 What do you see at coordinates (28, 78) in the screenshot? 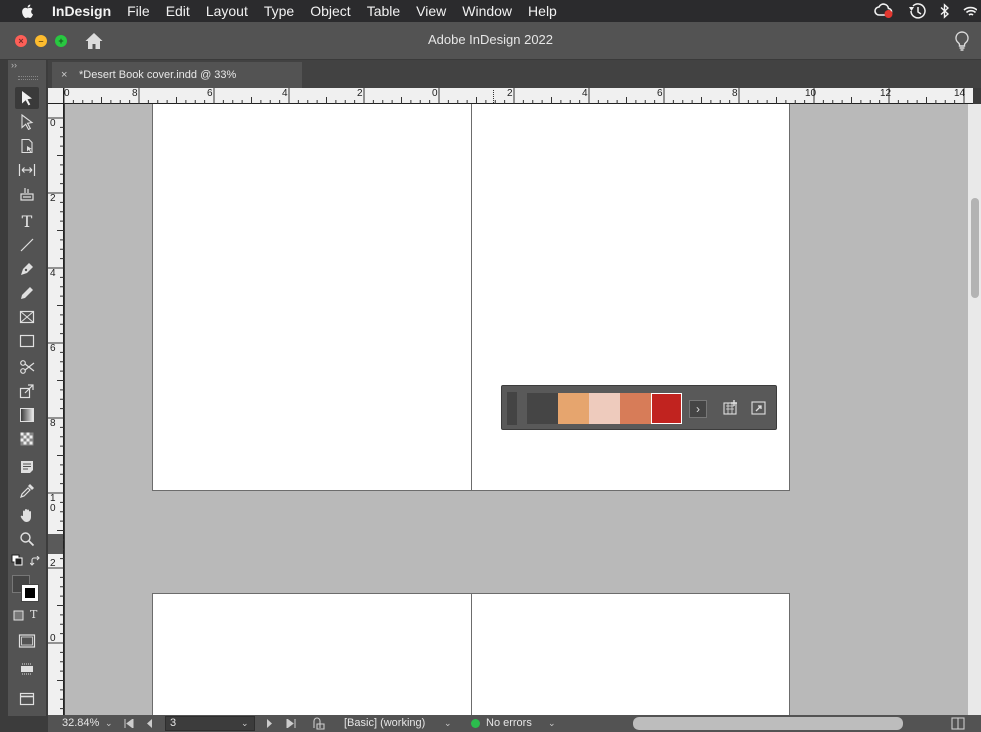
I see `panel-grip` at bounding box center [28, 78].